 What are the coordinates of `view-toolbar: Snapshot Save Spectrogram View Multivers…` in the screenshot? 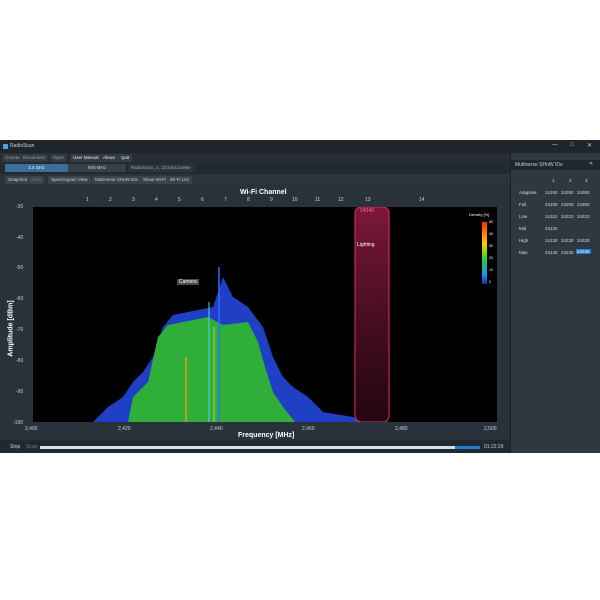 It's located at (255, 180).